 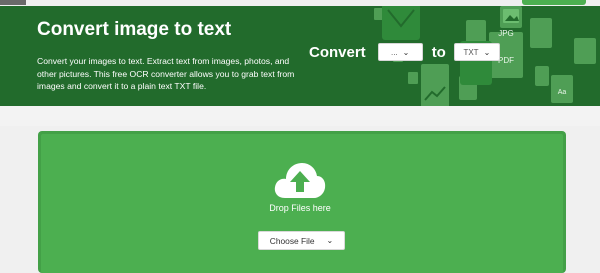 What do you see at coordinates (400, 52) in the screenshot?
I see `from-format-select: ... ⌄` at bounding box center [400, 52].